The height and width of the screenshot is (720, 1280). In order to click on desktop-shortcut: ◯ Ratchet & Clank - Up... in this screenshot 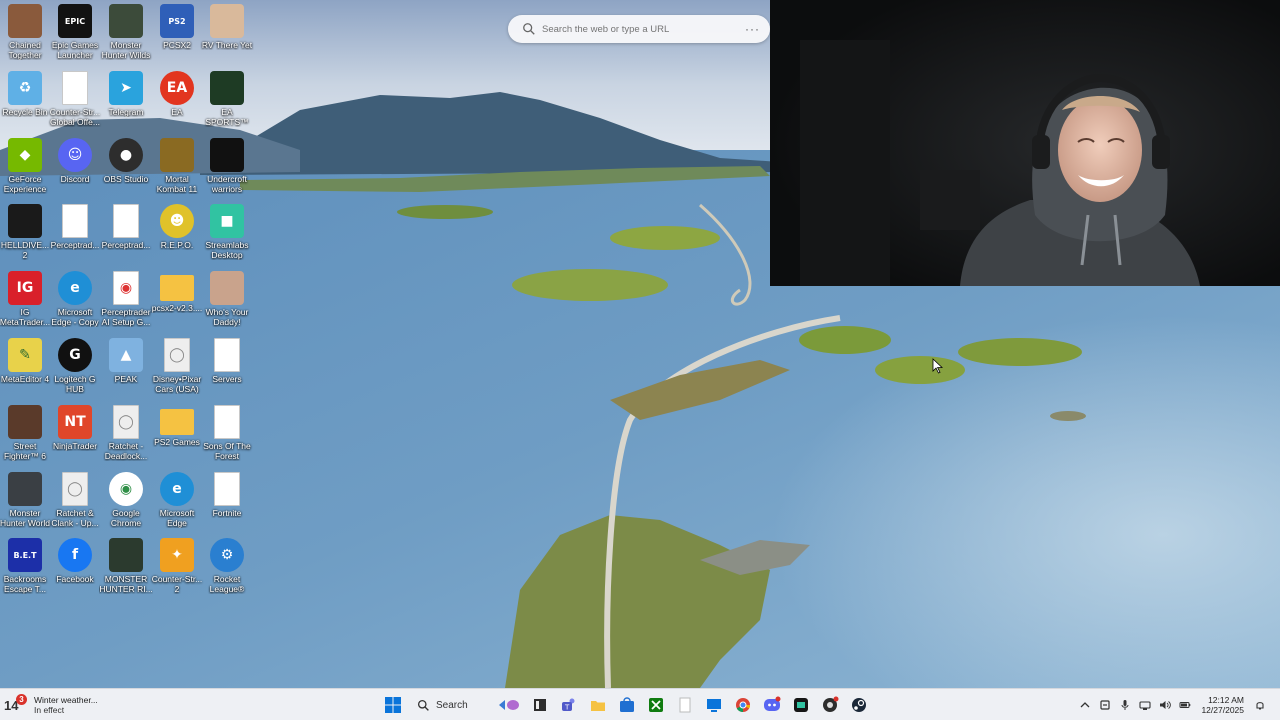, I will do `click(75, 504)`.